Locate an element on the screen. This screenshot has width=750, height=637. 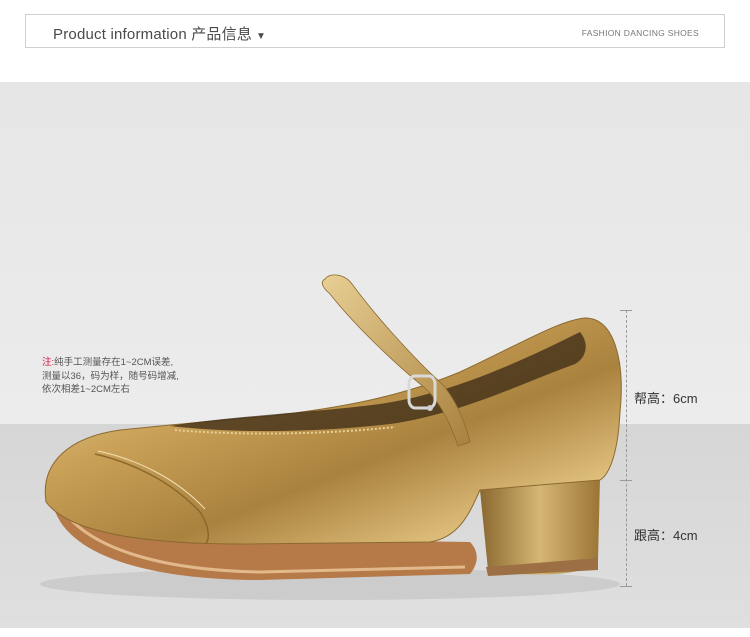
note-line-2: 测量以36，码为样，随号码增减, is located at coordinates (110, 376).